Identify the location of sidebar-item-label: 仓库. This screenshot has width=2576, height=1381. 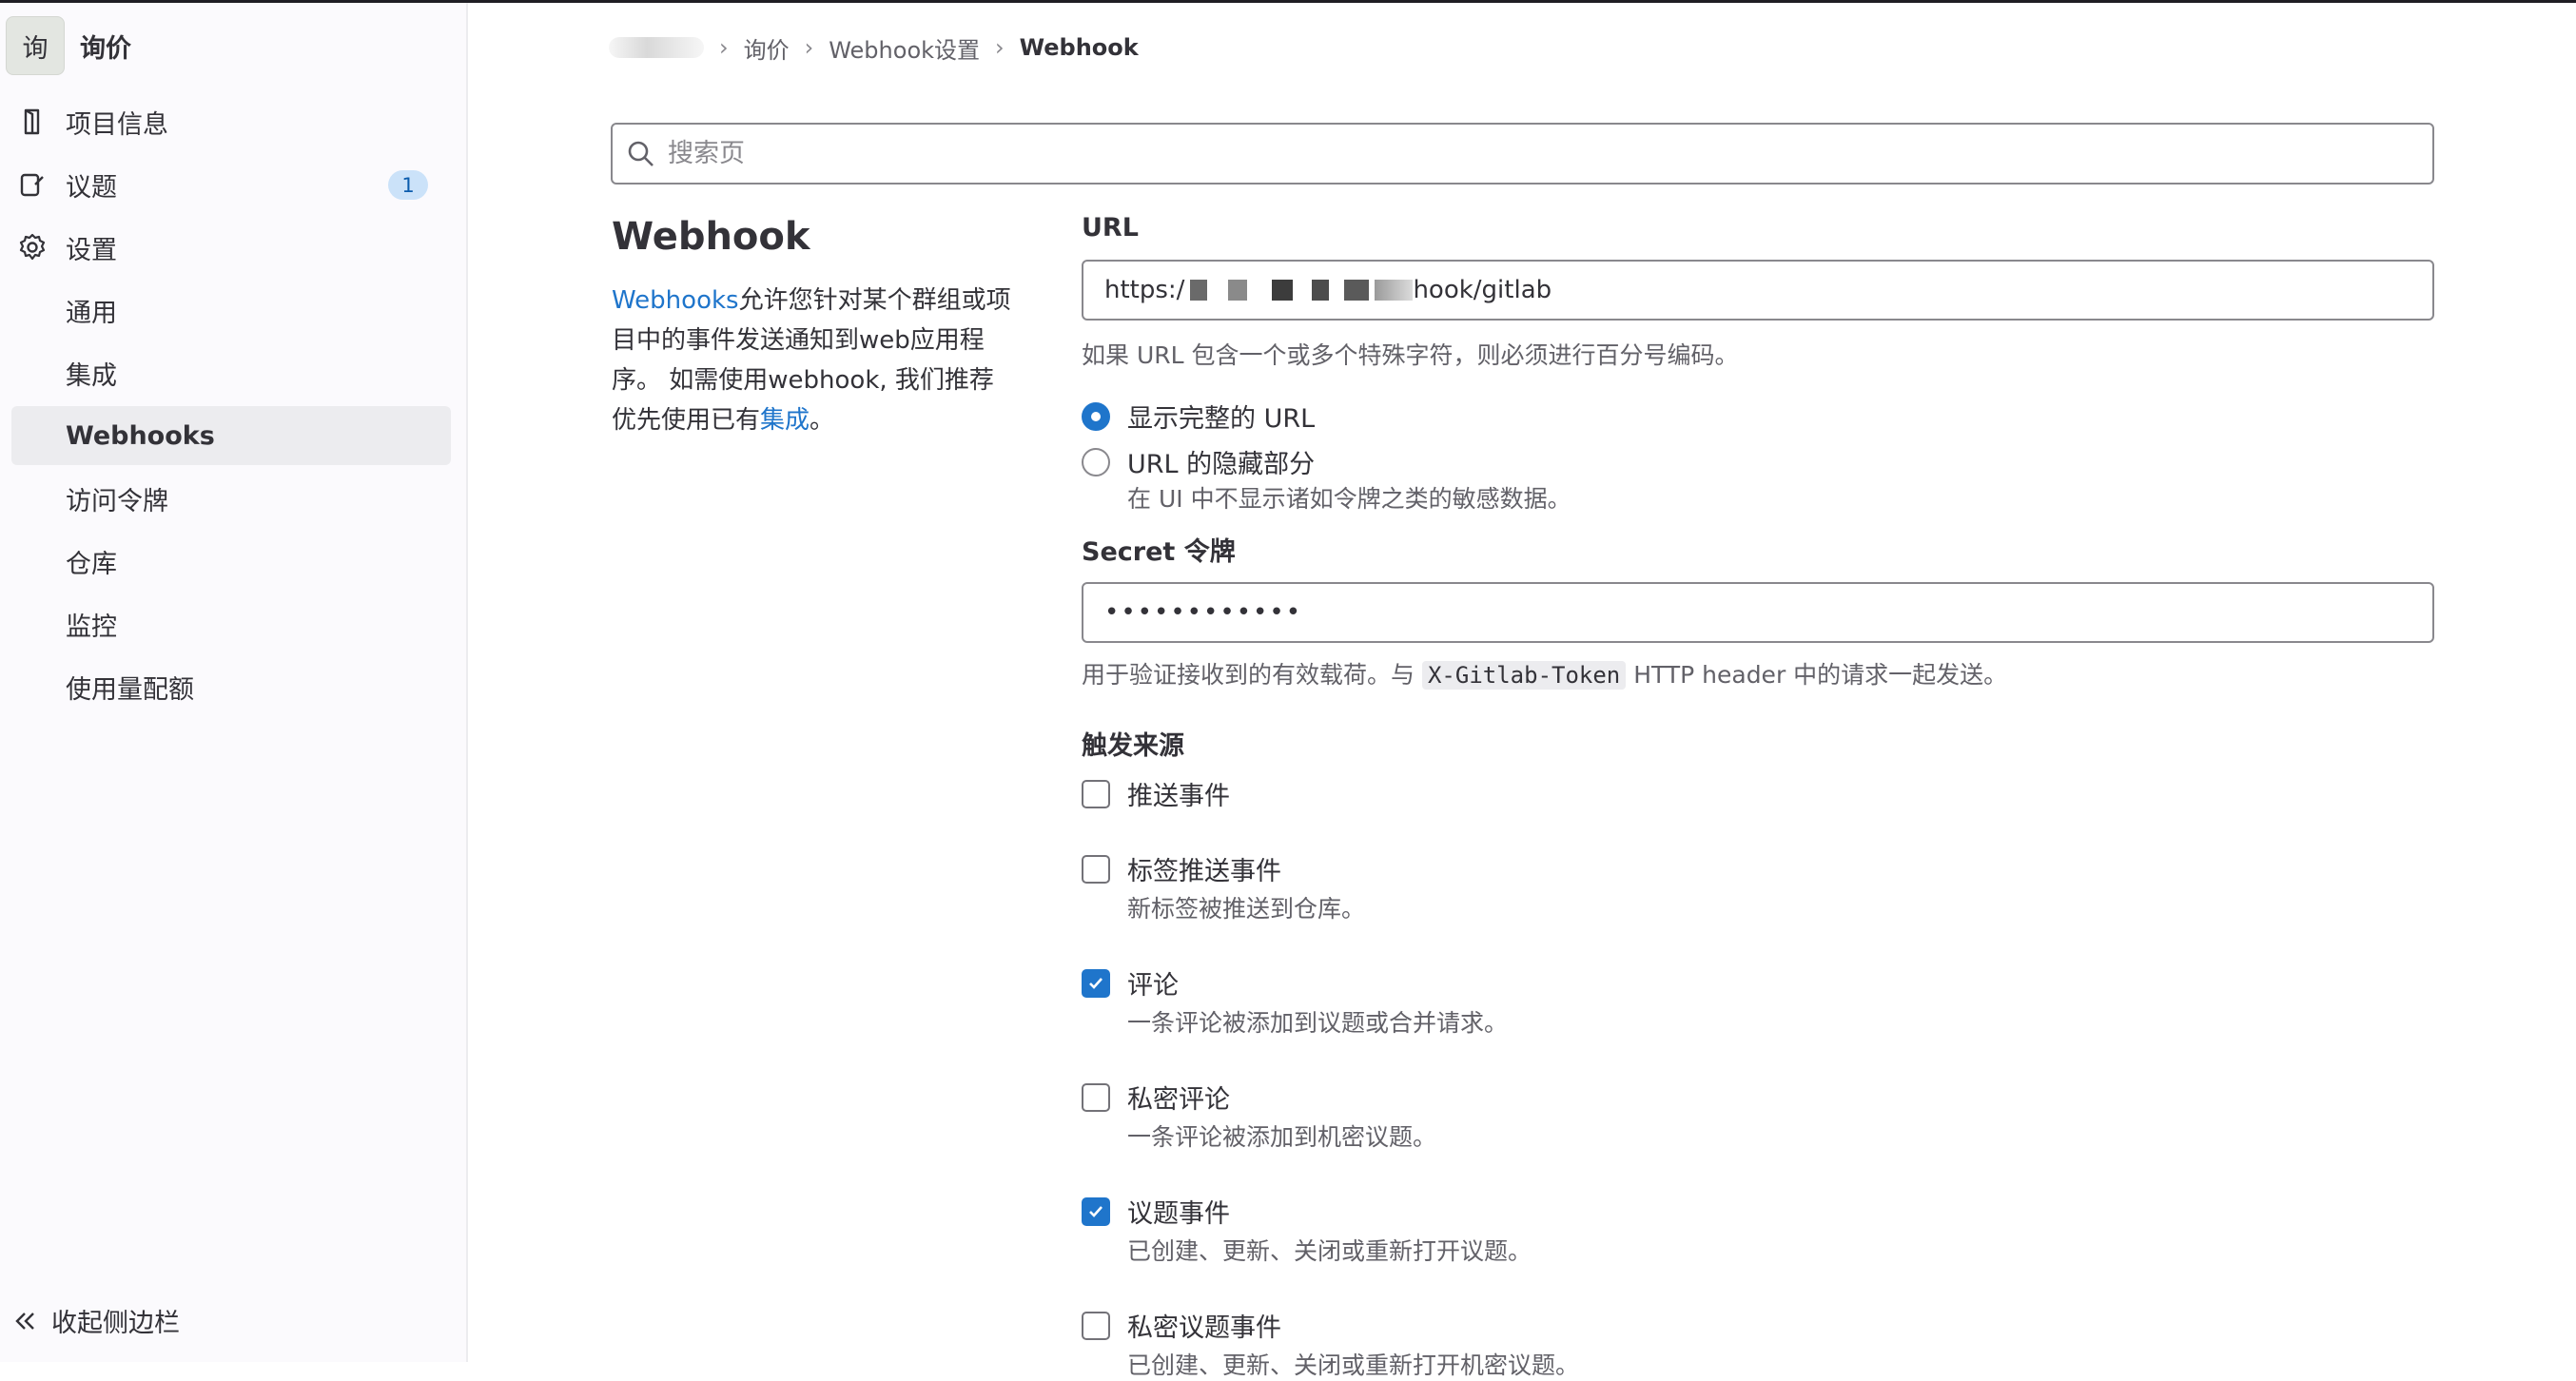
(92, 564).